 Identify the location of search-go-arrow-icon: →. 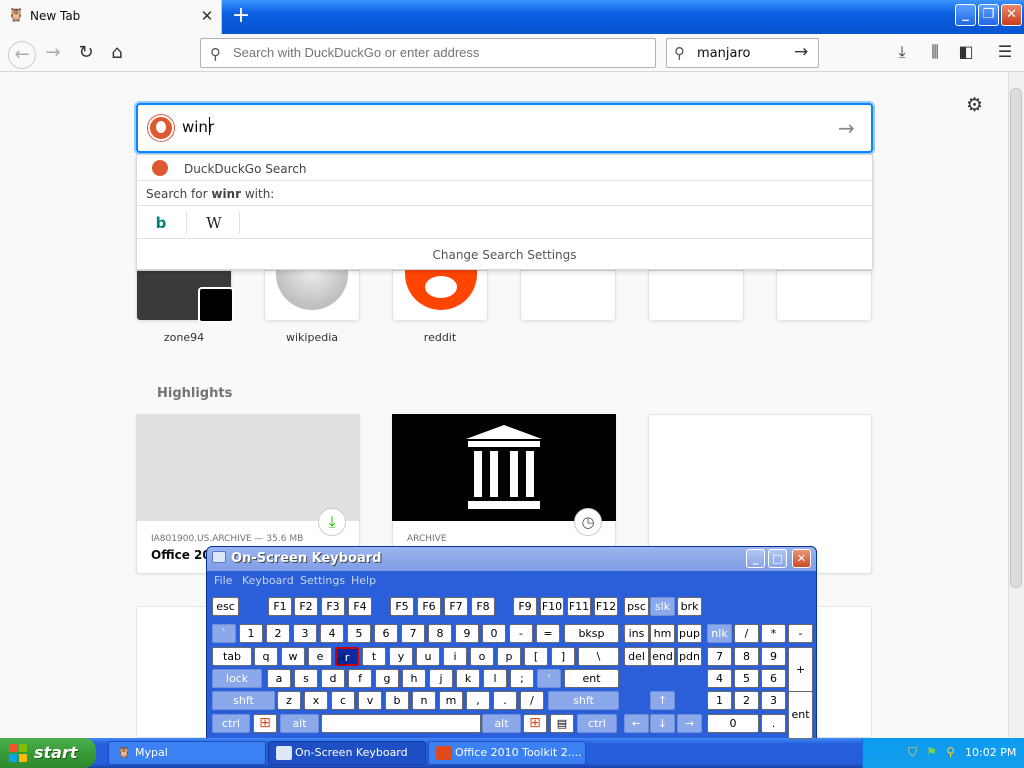
(801, 52).